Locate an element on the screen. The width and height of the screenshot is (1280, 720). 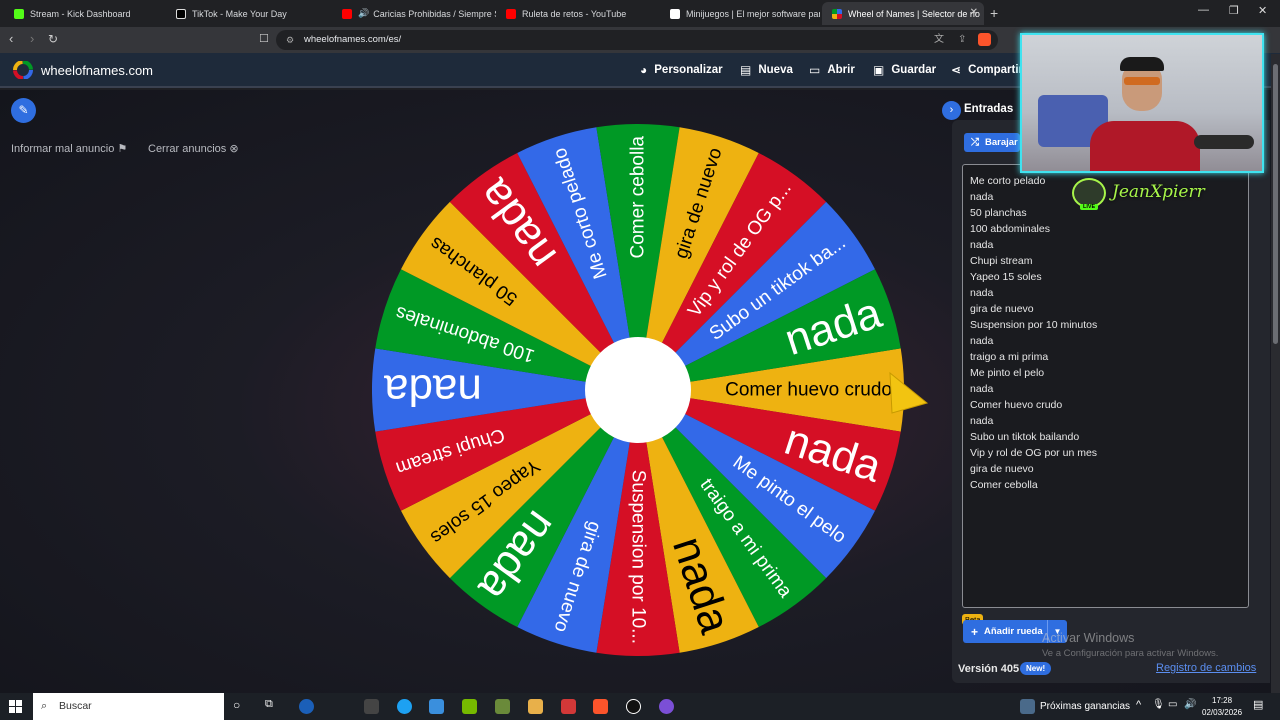
palette-icon: ◕ is located at coordinates (644, 70).